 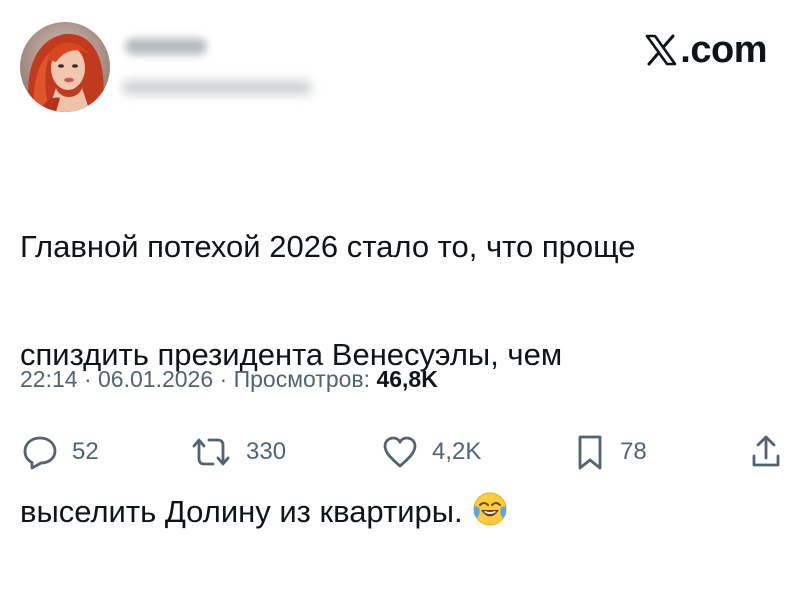 What do you see at coordinates (723, 49) in the screenshot?
I see `brand-text: .com` at bounding box center [723, 49].